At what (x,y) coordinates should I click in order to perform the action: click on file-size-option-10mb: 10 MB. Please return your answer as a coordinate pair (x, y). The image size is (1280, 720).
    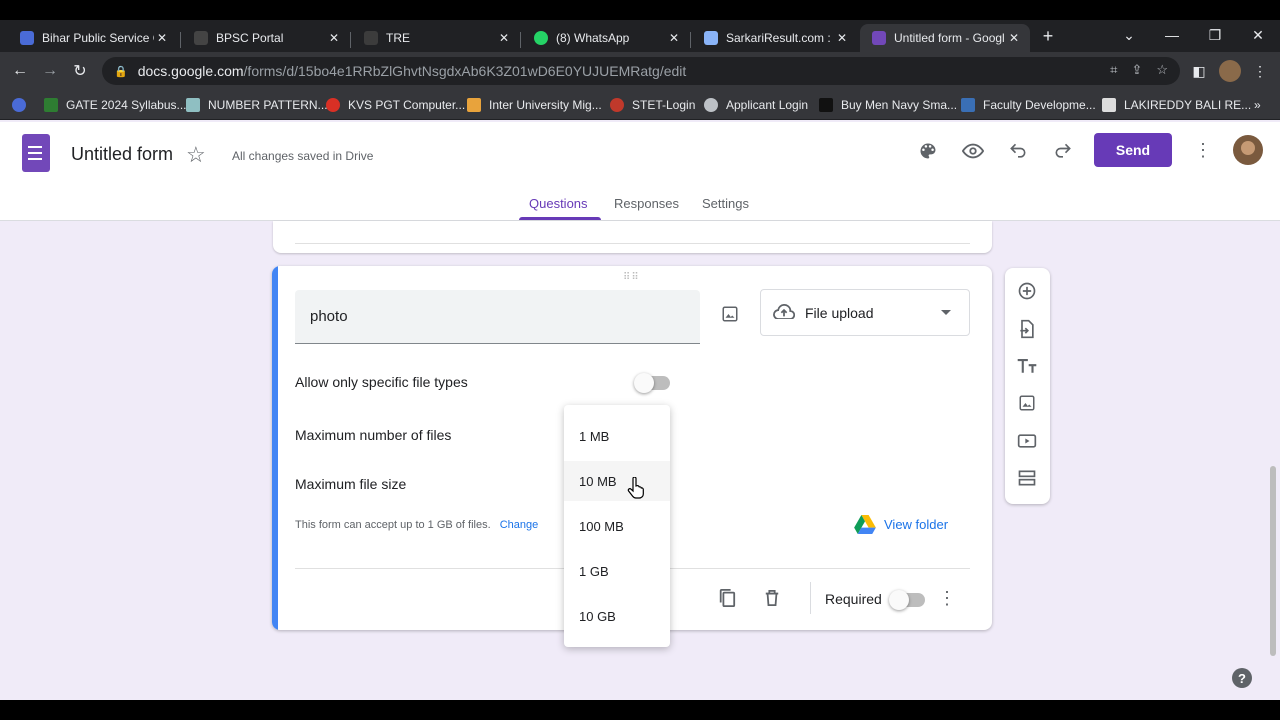
    Looking at the image, I should click on (617, 481).